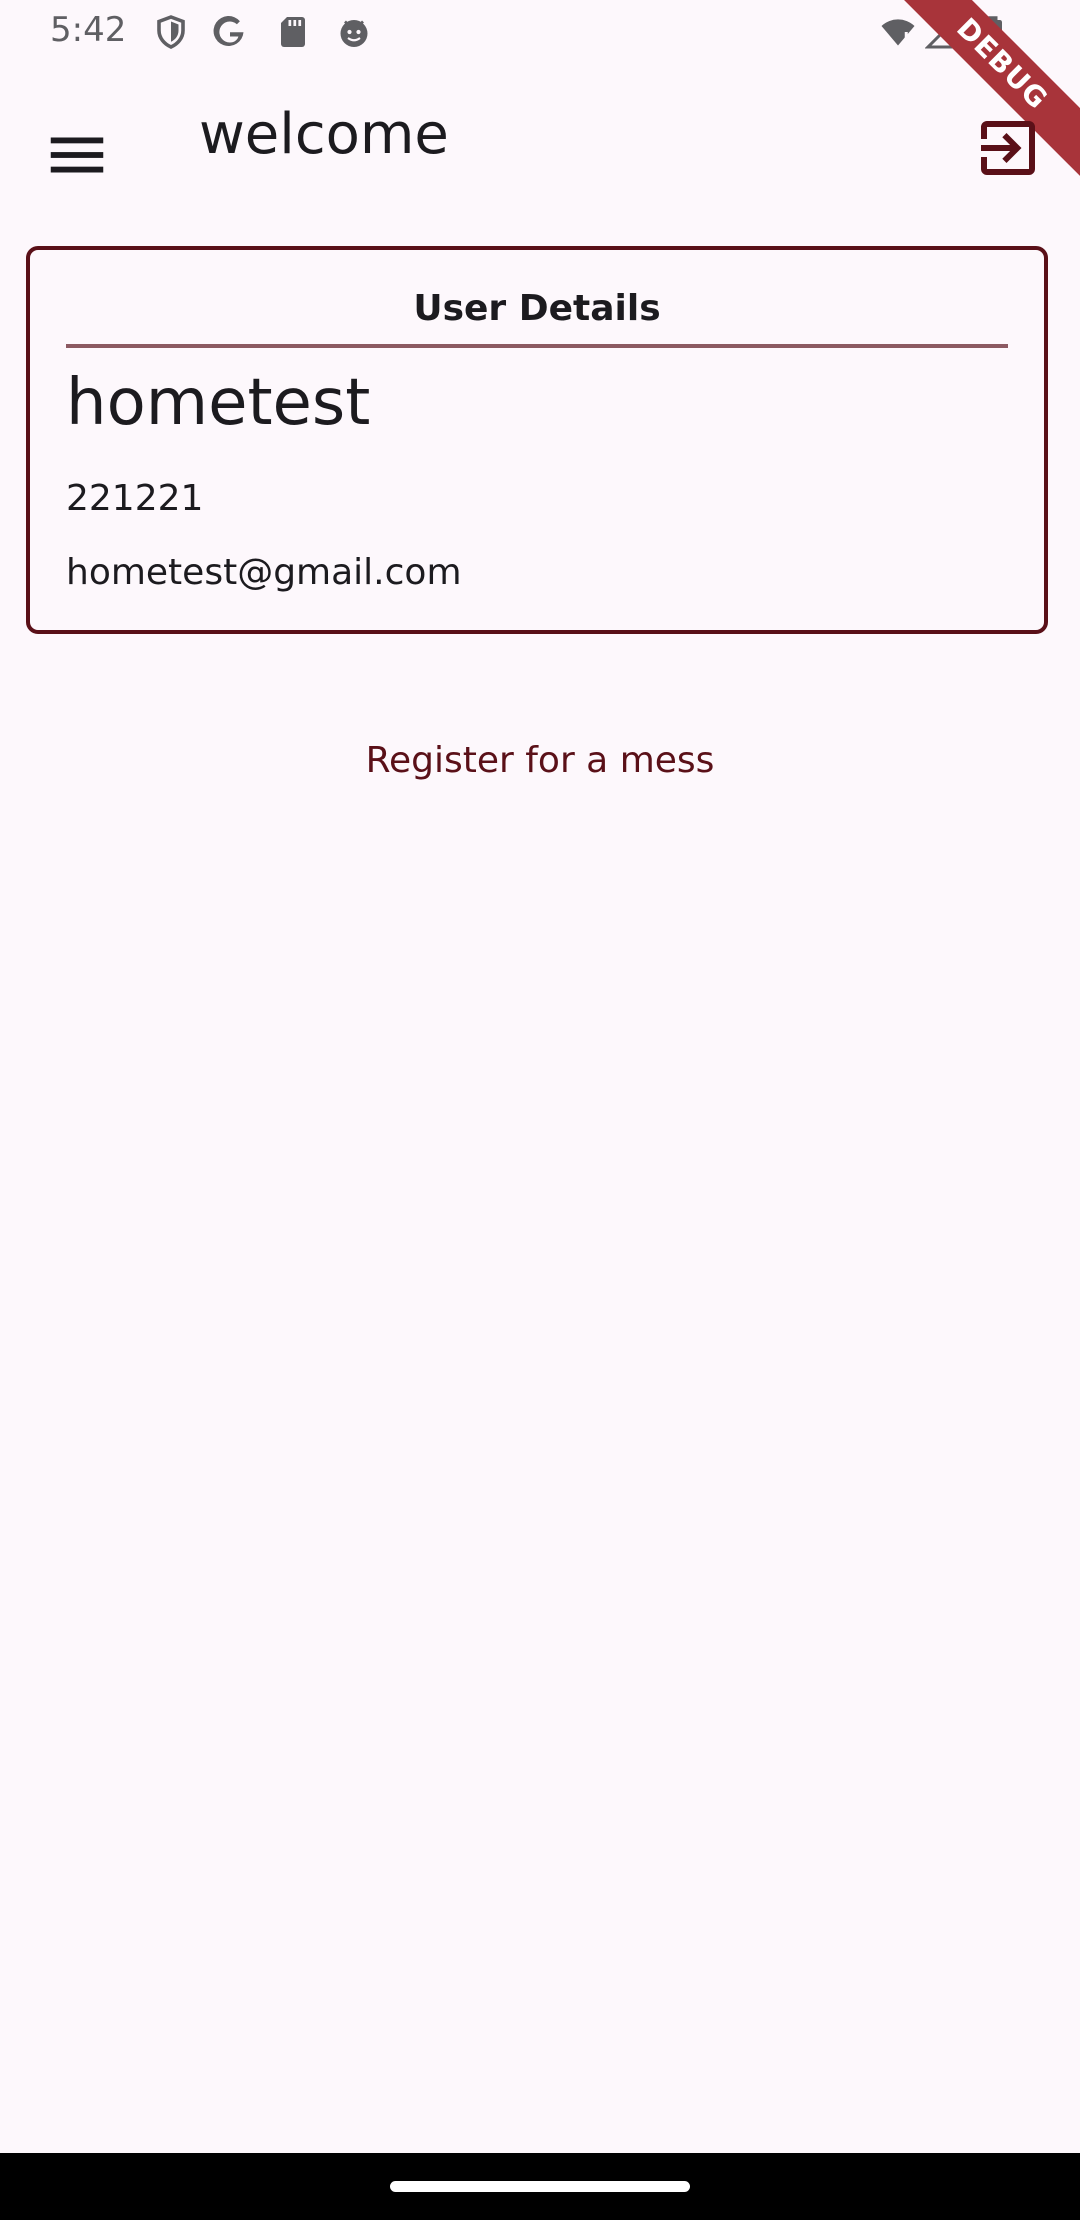 The width and height of the screenshot is (1080, 2220). What do you see at coordinates (88, 30) in the screenshot?
I see `status-time: 5:42` at bounding box center [88, 30].